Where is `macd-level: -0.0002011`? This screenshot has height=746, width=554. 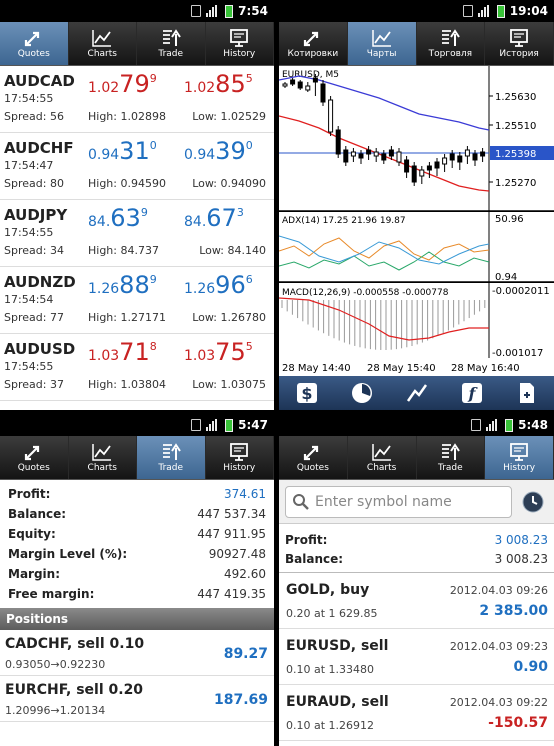
macd-level: -0.0002011 is located at coordinates (521, 291).